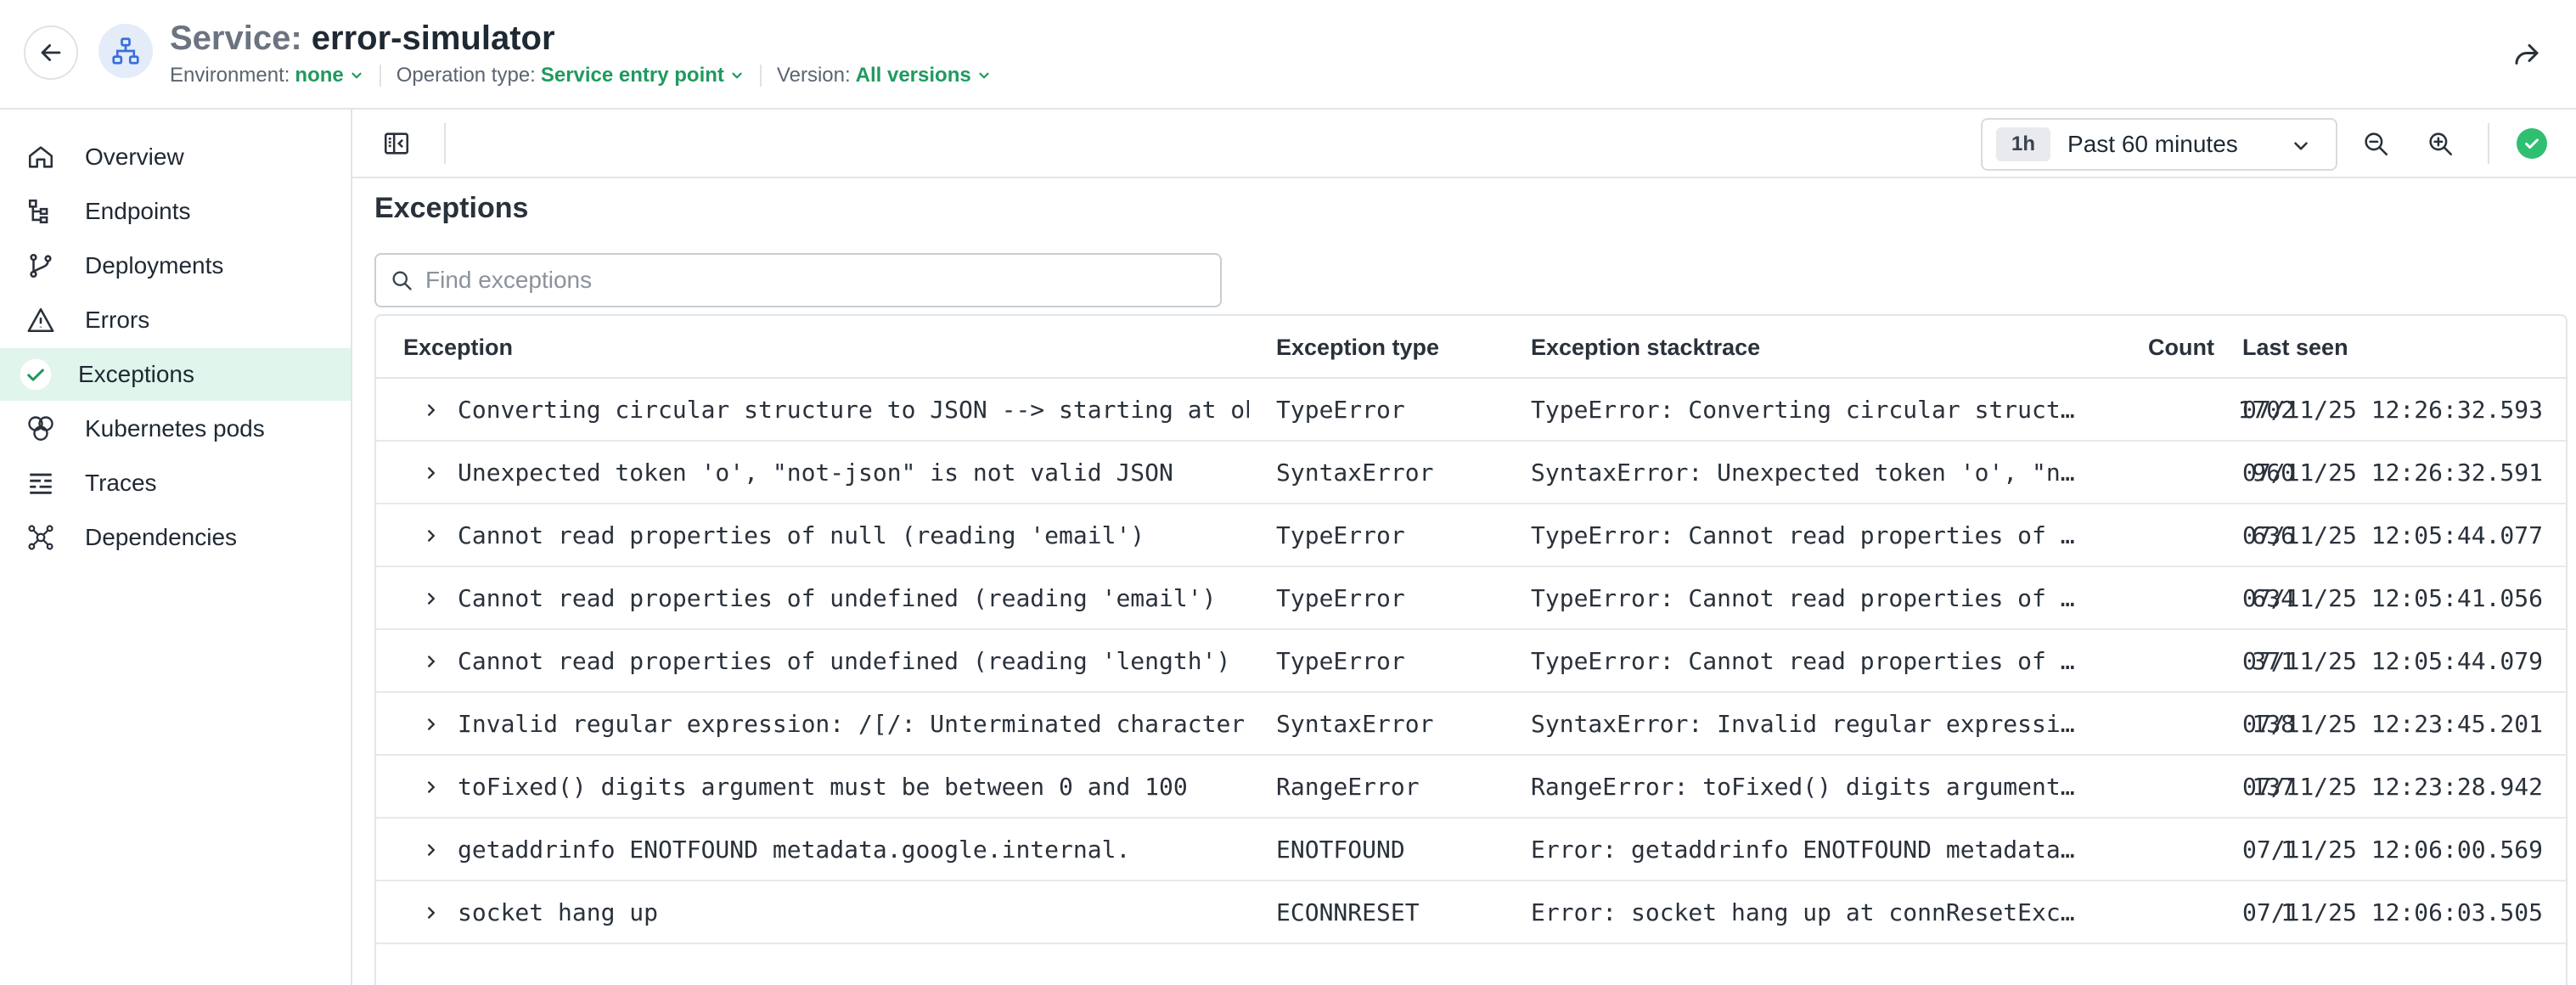  I want to click on sidebar-item-traces: Traces, so click(175, 483).